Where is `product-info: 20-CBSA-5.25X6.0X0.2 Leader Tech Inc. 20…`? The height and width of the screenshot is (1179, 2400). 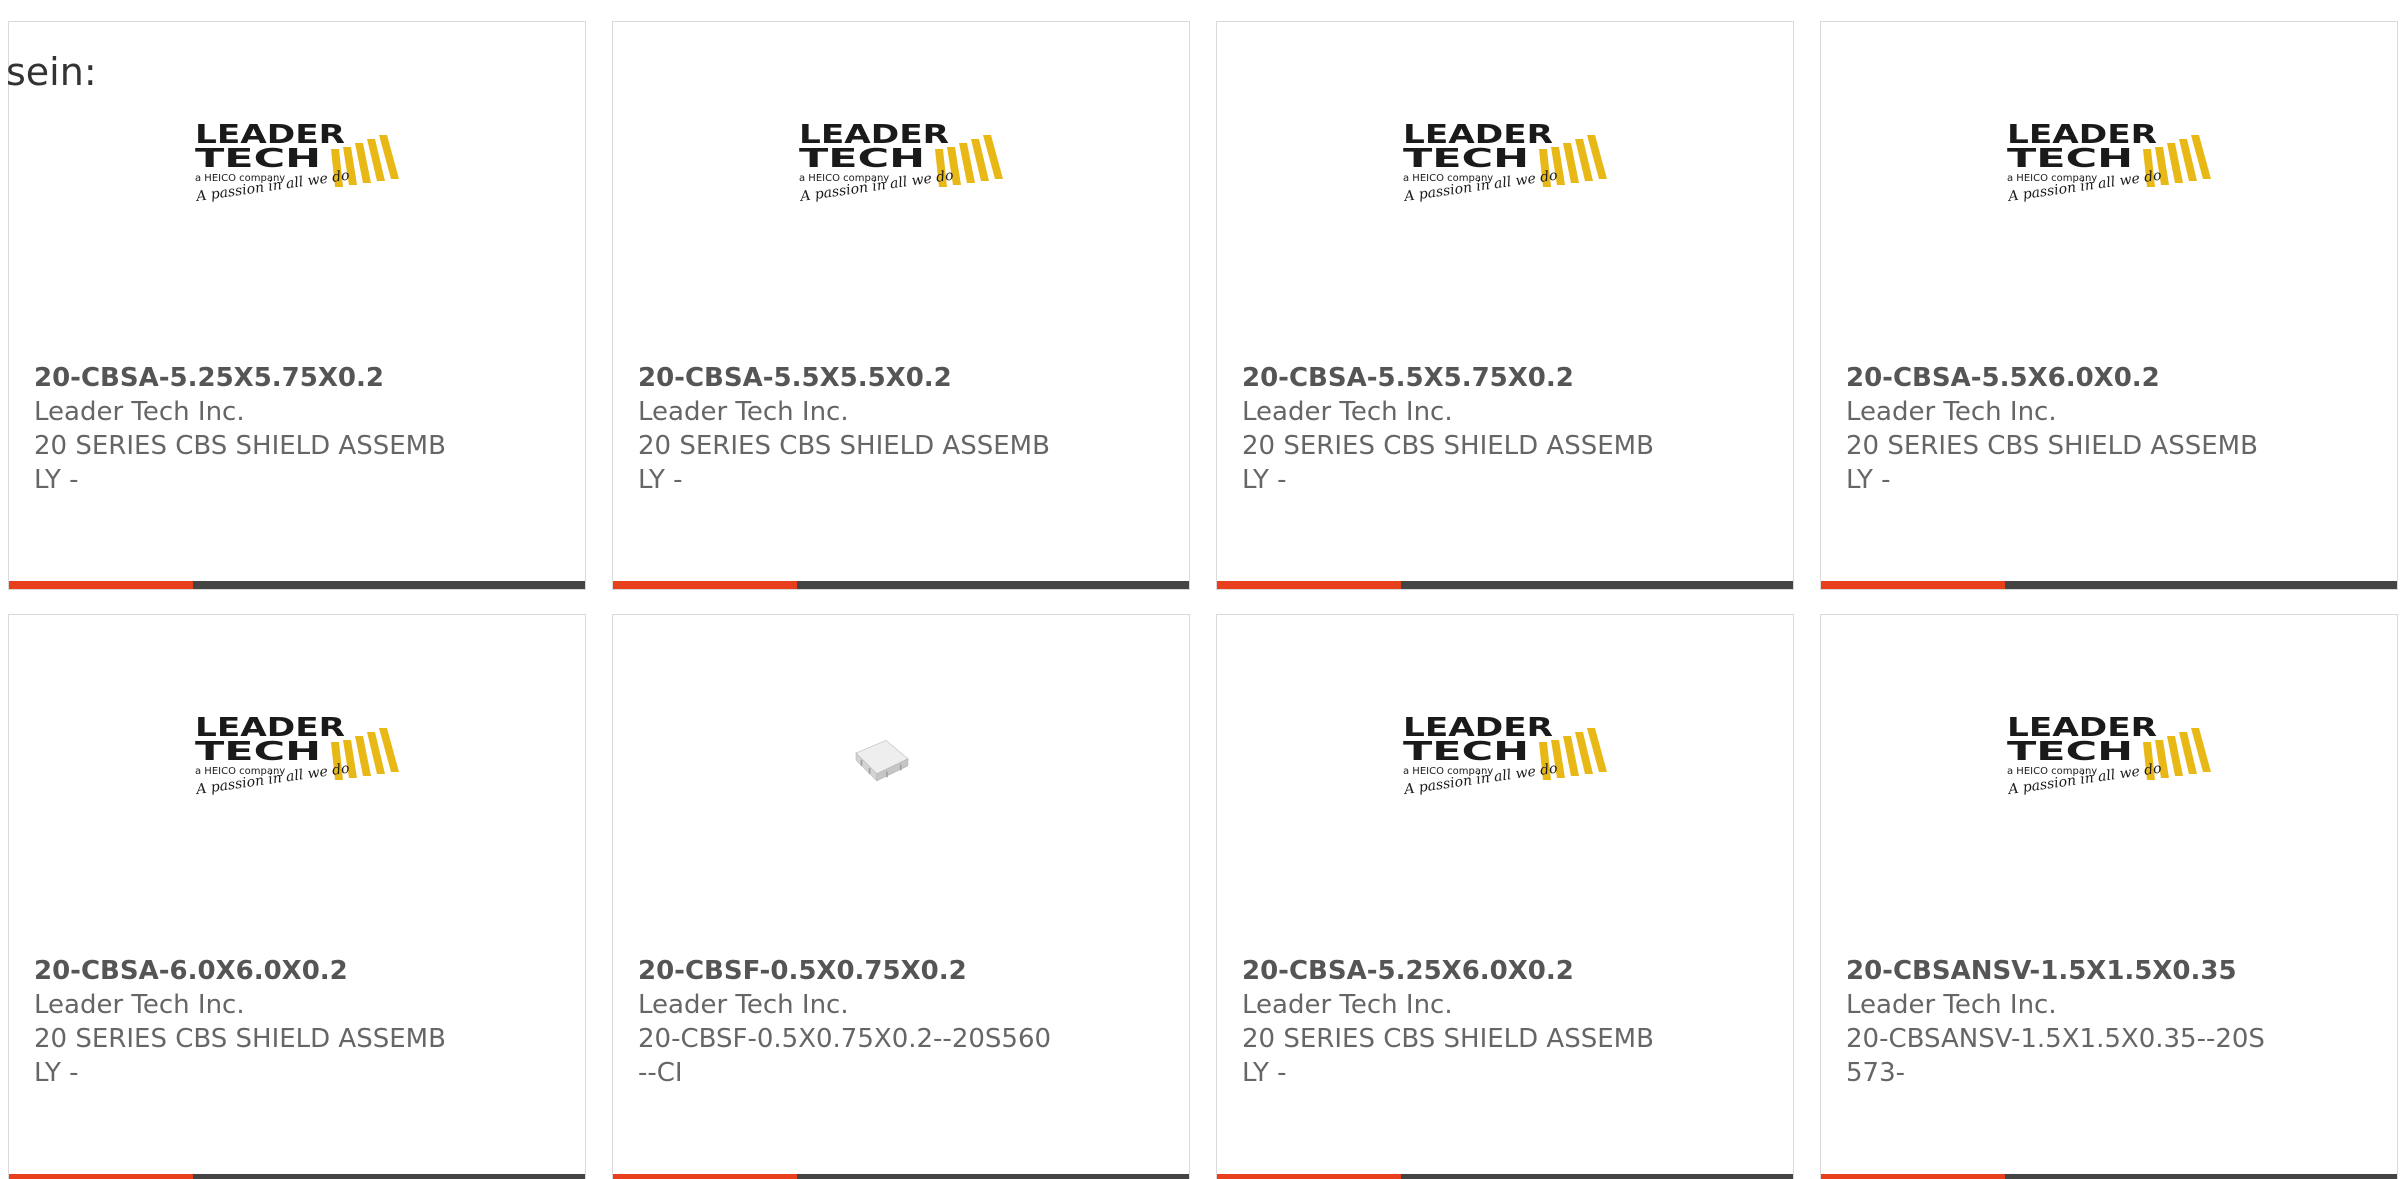 product-info: 20-CBSA-5.25X6.0X0.2 Leader Tech Inc. 20… is located at coordinates (1452, 1022).